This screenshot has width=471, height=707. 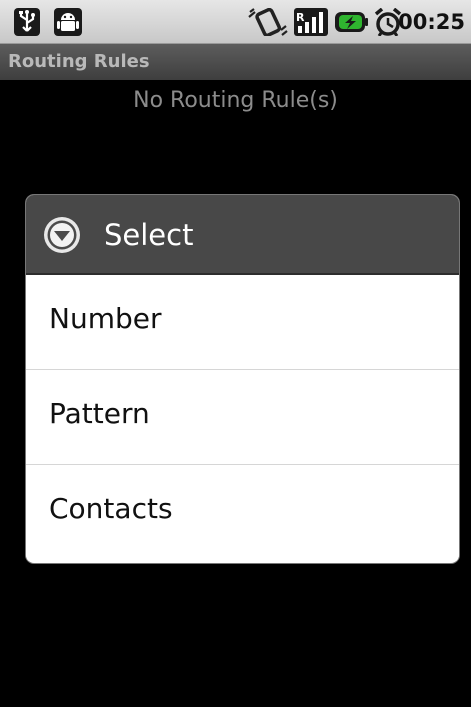 I want to click on option-label: Number, so click(x=105, y=318).